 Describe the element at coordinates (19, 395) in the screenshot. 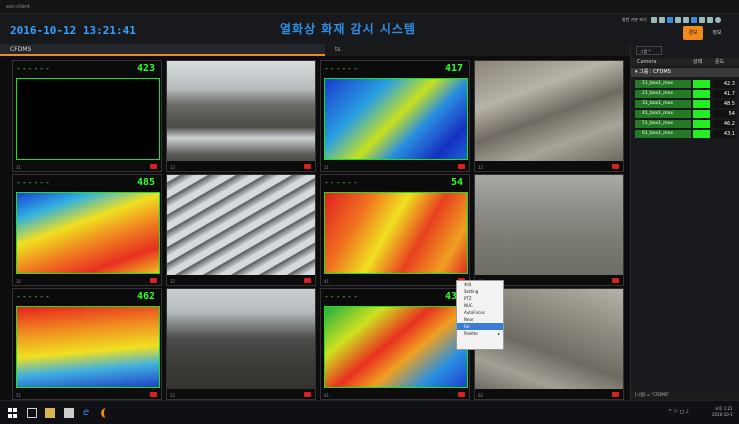

I see `camera-id: 51` at that location.